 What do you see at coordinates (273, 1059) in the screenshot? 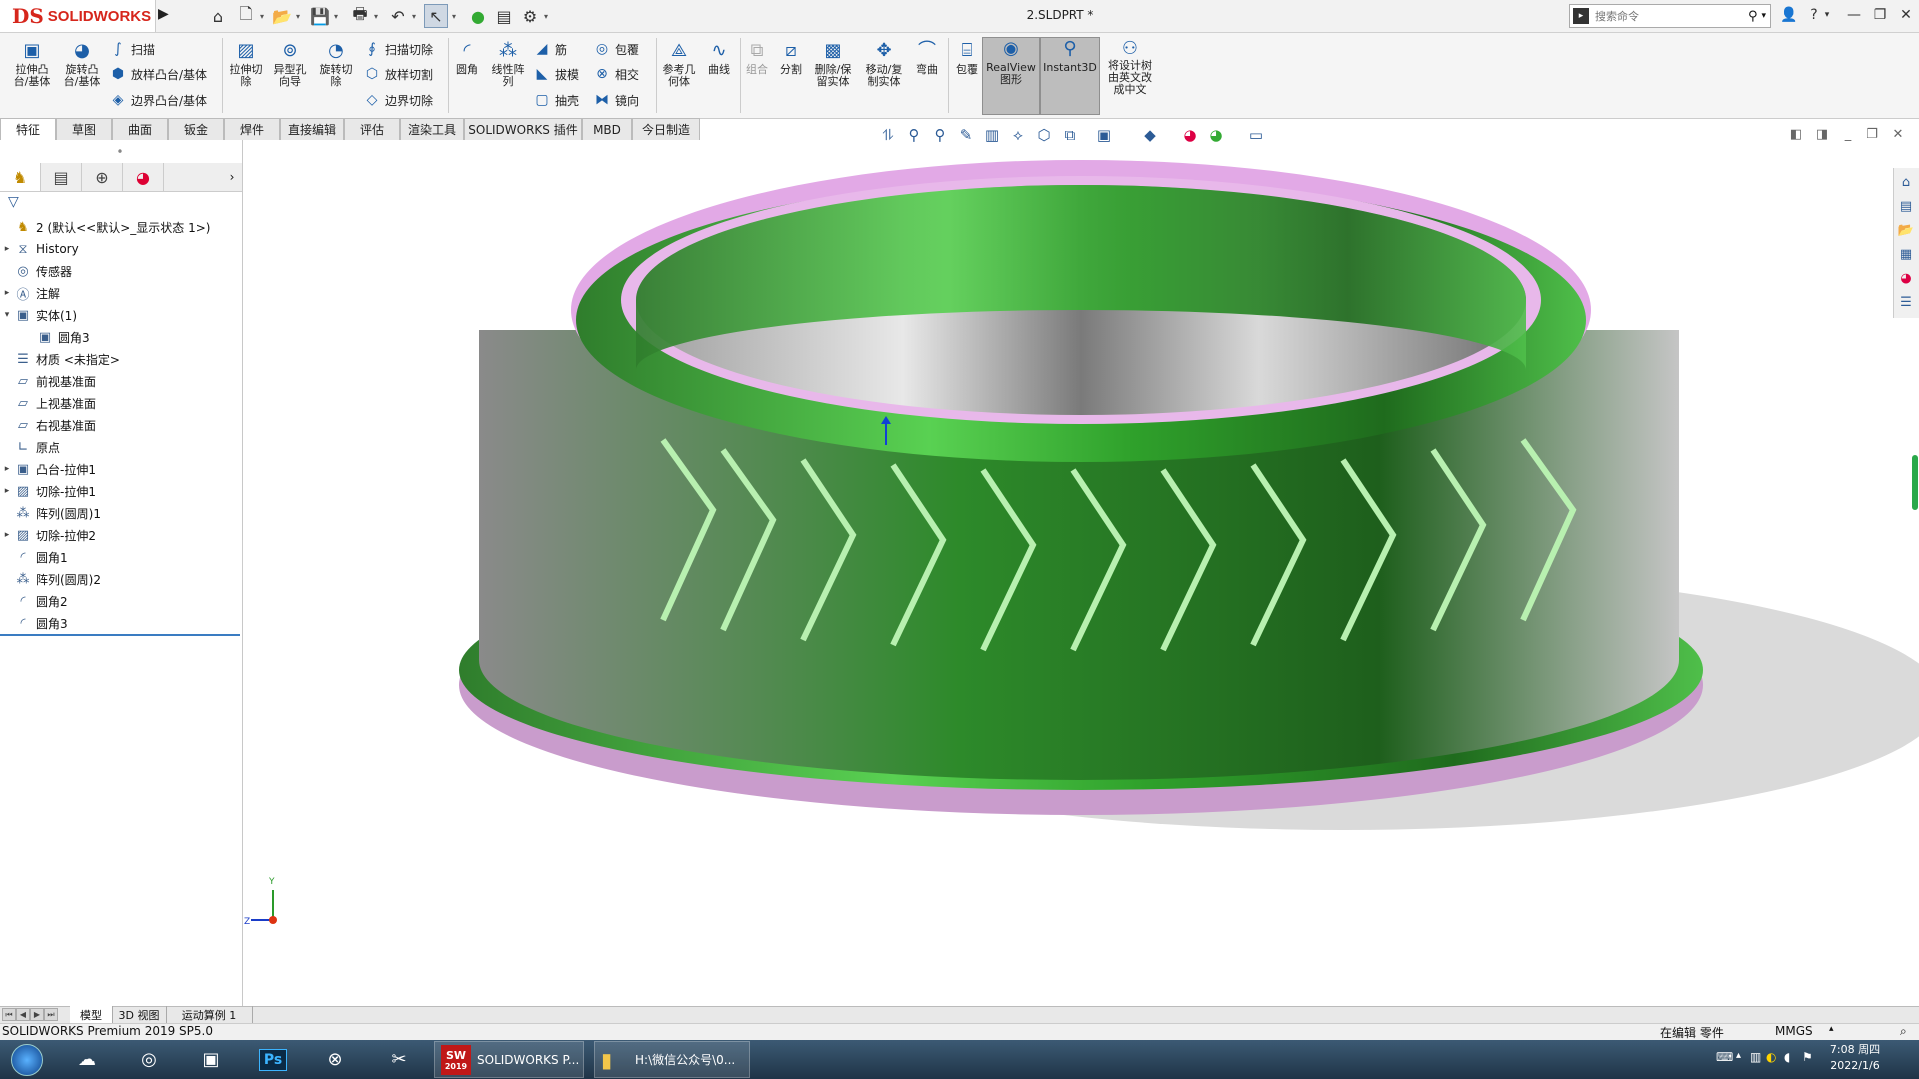
I see `photoshop-icon: Ps` at bounding box center [273, 1059].